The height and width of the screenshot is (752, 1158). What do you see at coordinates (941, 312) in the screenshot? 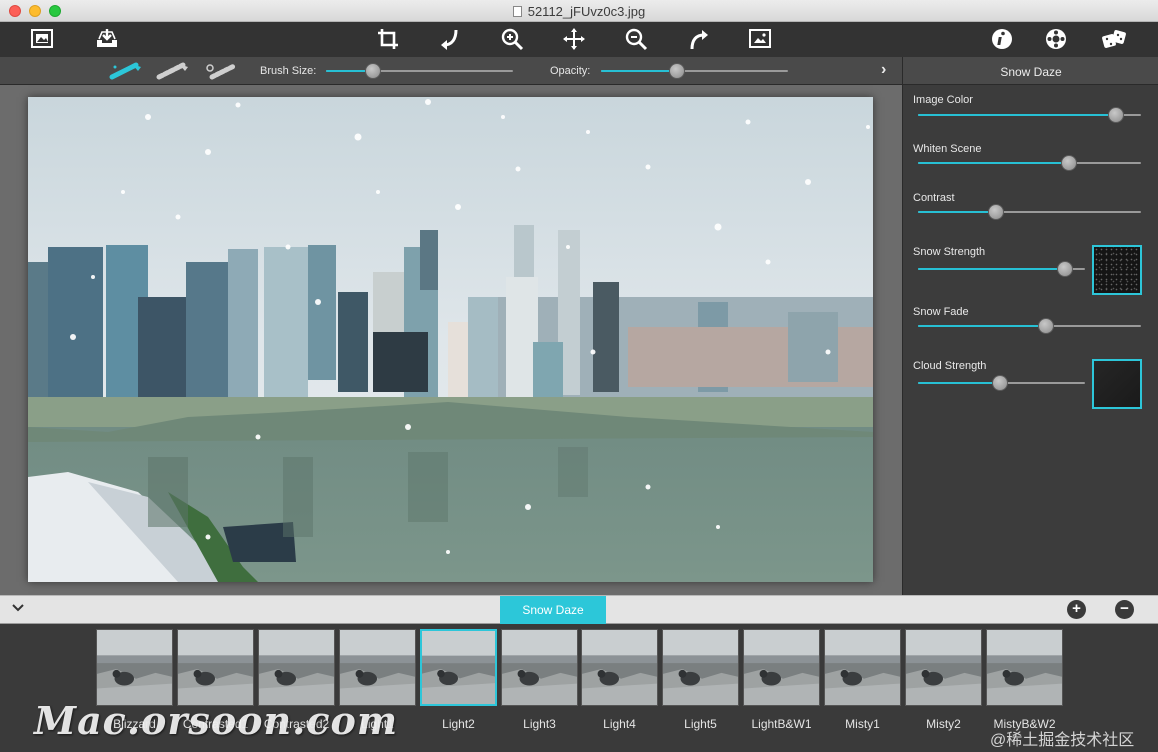
I see `snow-fade-label: Snow Fade` at bounding box center [941, 312].